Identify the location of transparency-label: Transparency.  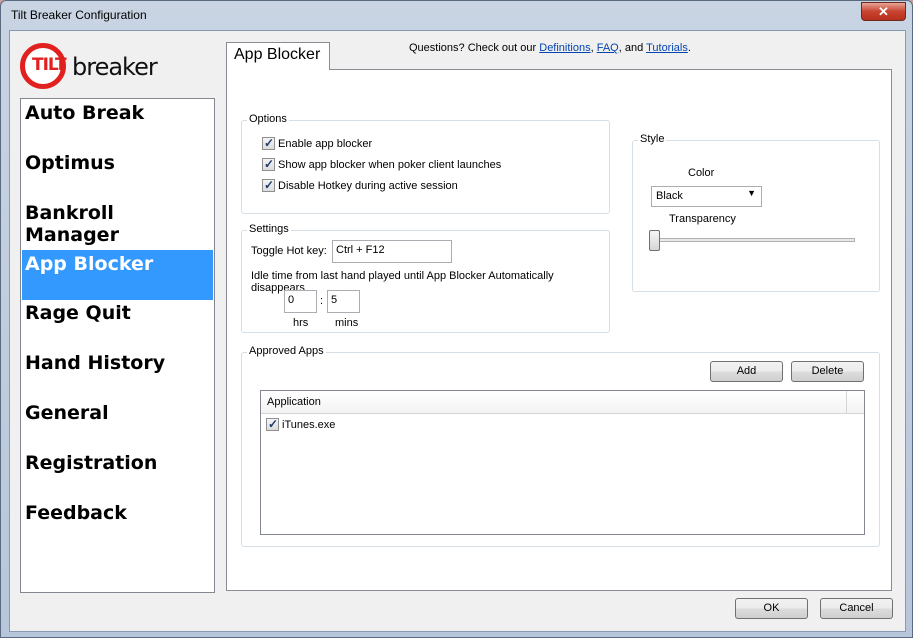
(702, 219).